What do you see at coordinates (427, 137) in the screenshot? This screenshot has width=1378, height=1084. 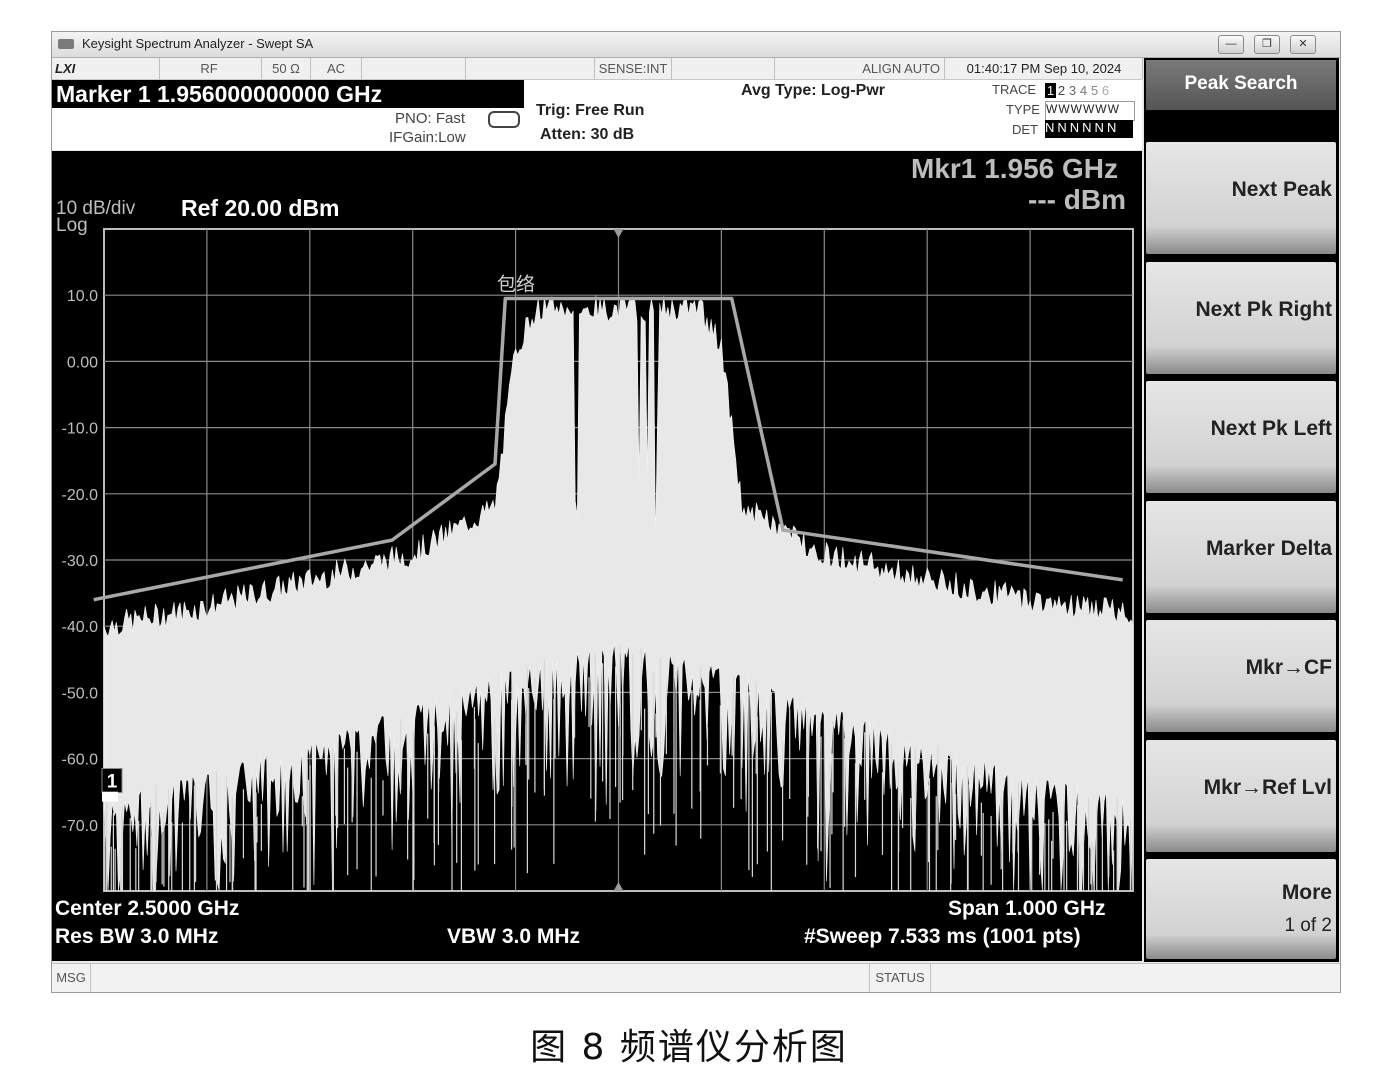 I see `ifgain-label: IFGain:Low` at bounding box center [427, 137].